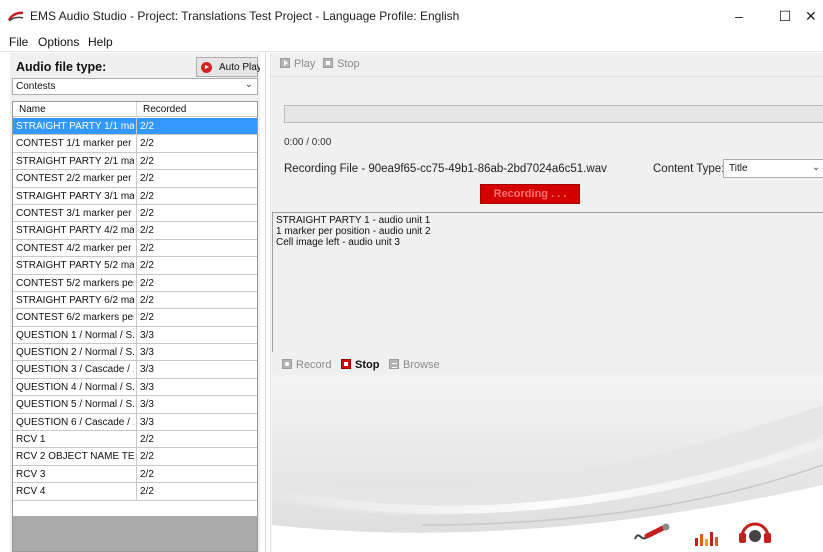 The image size is (823, 552). What do you see at coordinates (689, 169) in the screenshot?
I see `content-type-label: Content Type:` at bounding box center [689, 169].